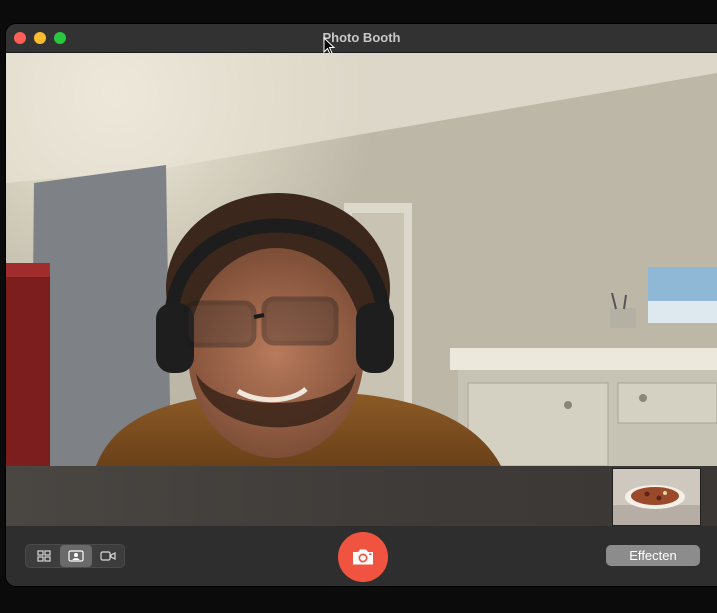  I want to click on video-mode-button, so click(108, 556).